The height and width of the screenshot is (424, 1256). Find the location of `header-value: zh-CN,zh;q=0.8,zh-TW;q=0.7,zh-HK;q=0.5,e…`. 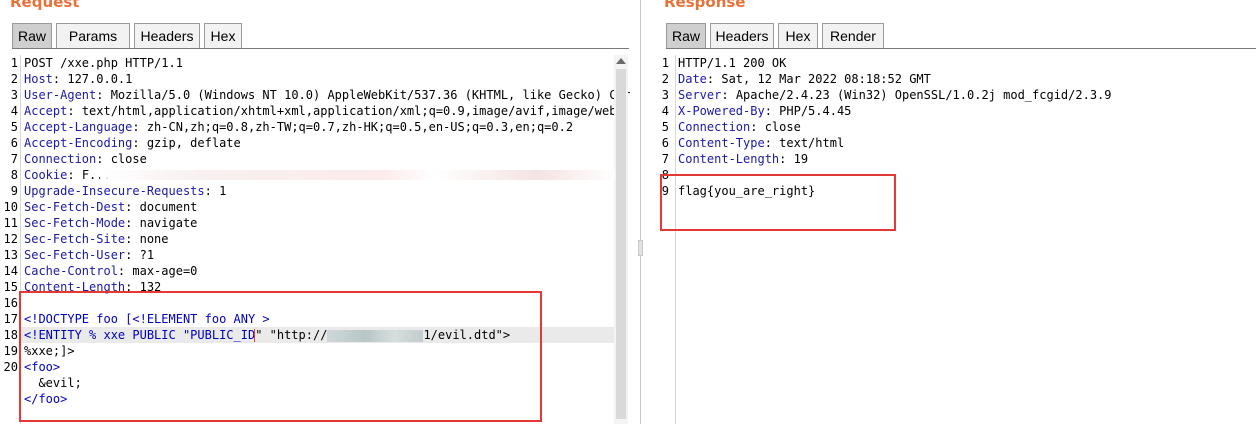

header-value: zh-CN,zh;q=0.8,zh-TW;q=0.7,zh-HK;q=0.5,e… is located at coordinates (360, 127).